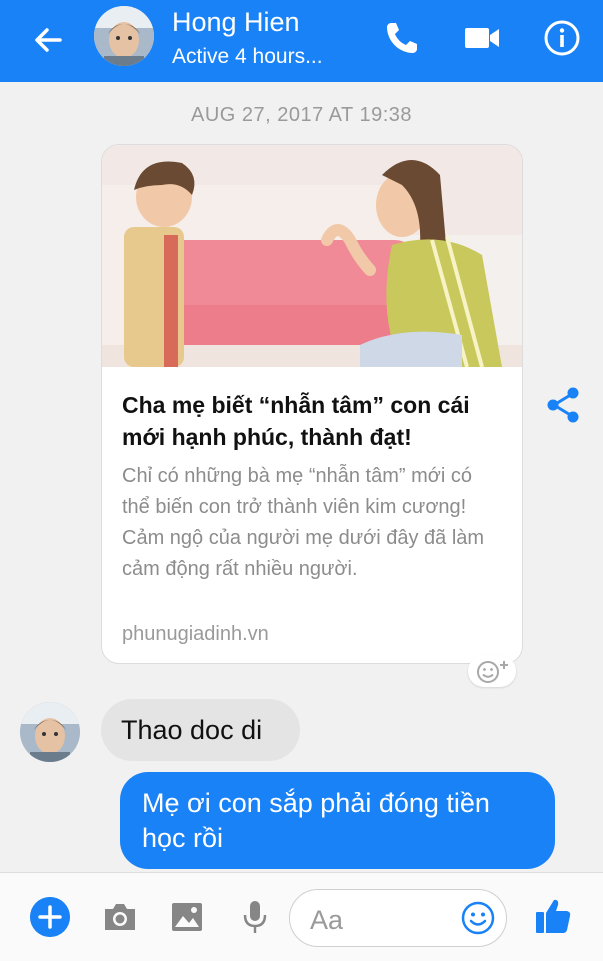 The height and width of the screenshot is (961, 603). I want to click on message-composer, so click(301, 916).